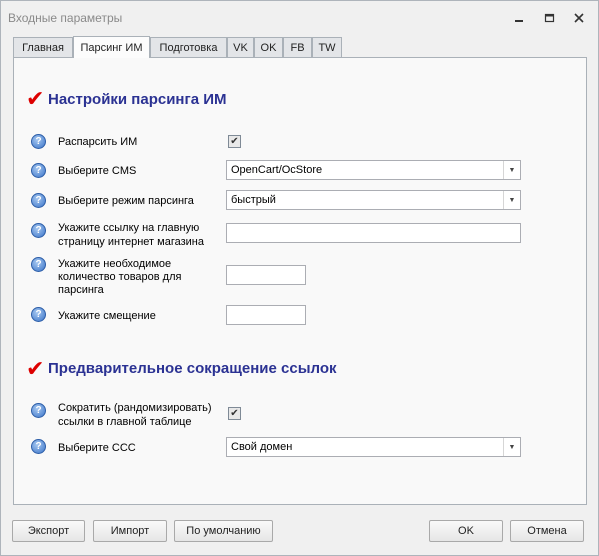  What do you see at coordinates (373, 200) in the screenshot?
I see `mode-select: быстрый ▼` at bounding box center [373, 200].